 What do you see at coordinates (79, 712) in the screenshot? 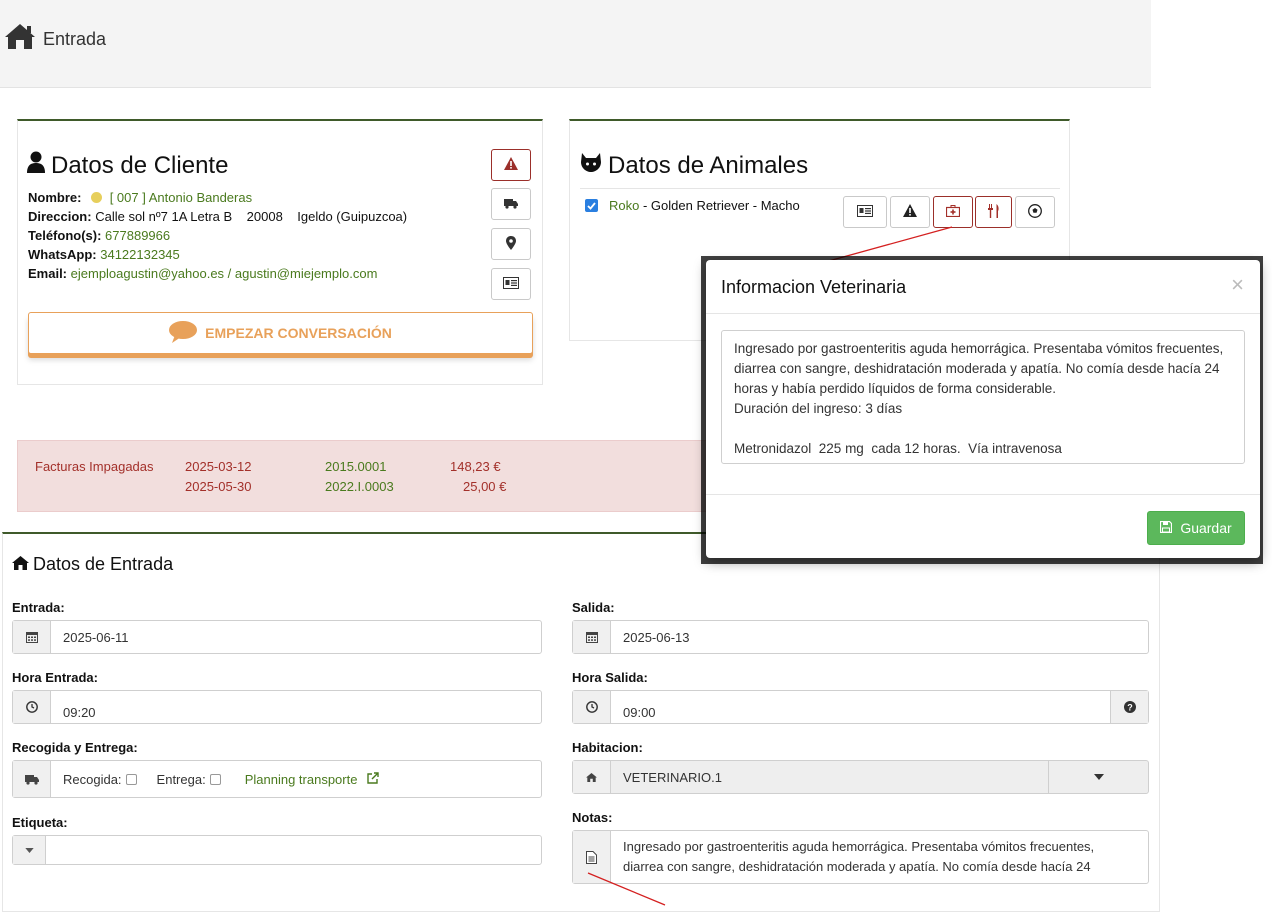
I see `hora-entrada-value: 09:20` at bounding box center [79, 712].